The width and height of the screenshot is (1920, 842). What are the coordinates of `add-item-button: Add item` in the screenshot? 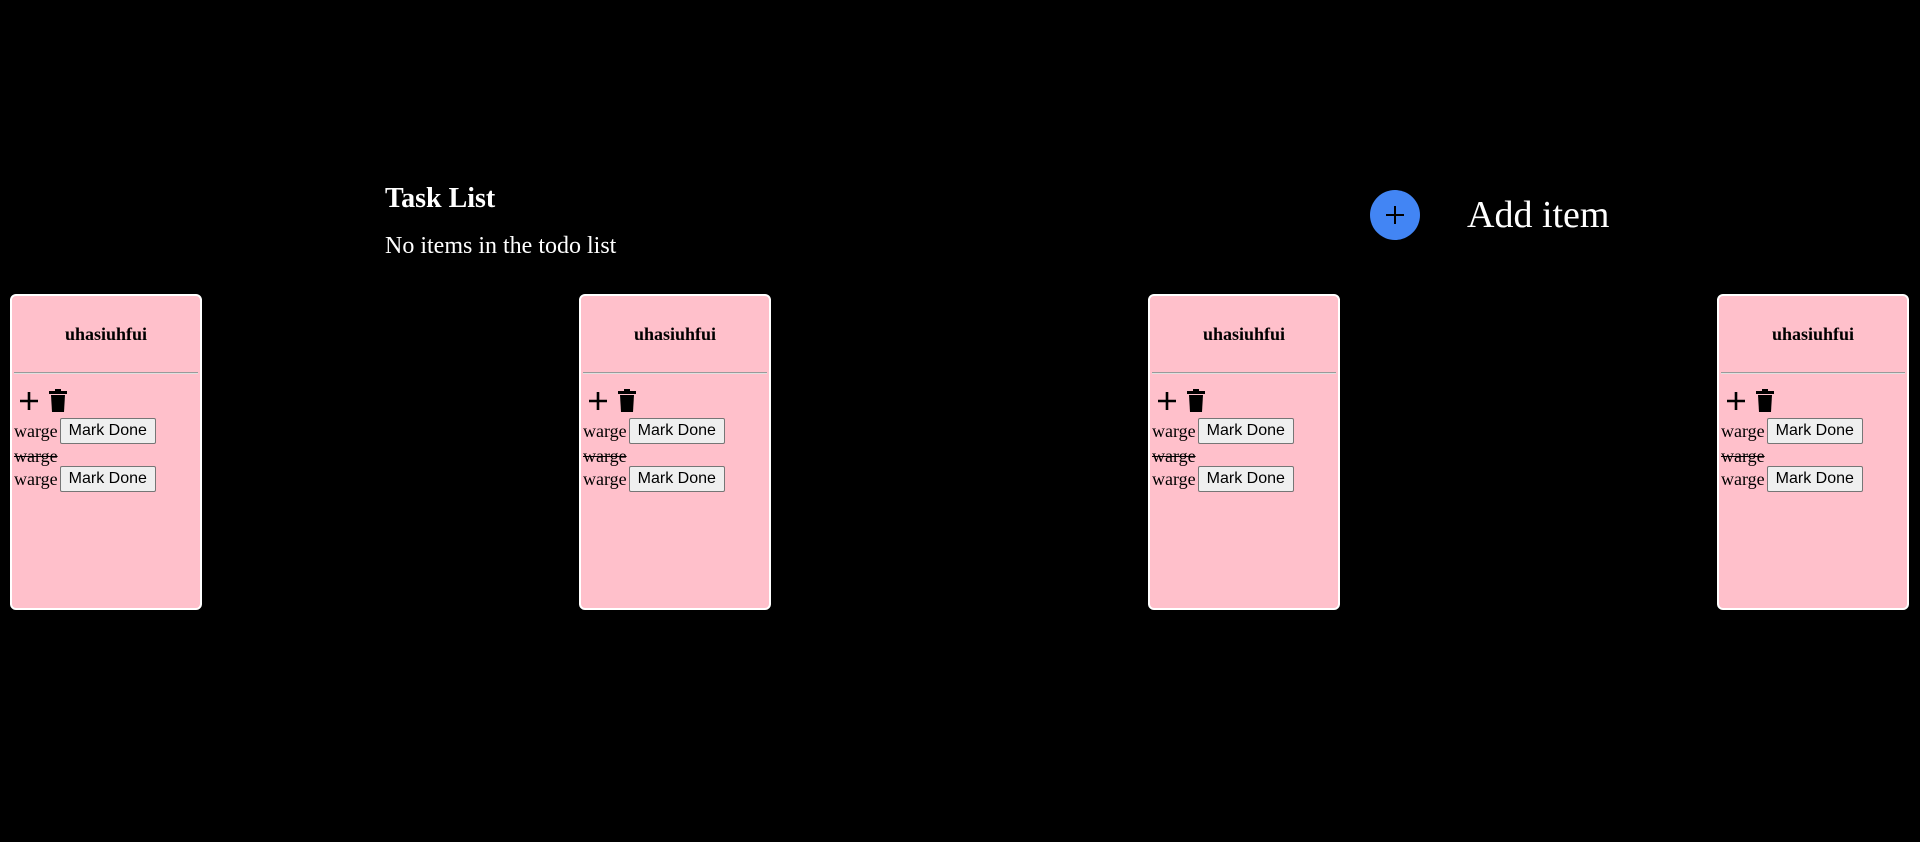 It's located at (1489, 215).